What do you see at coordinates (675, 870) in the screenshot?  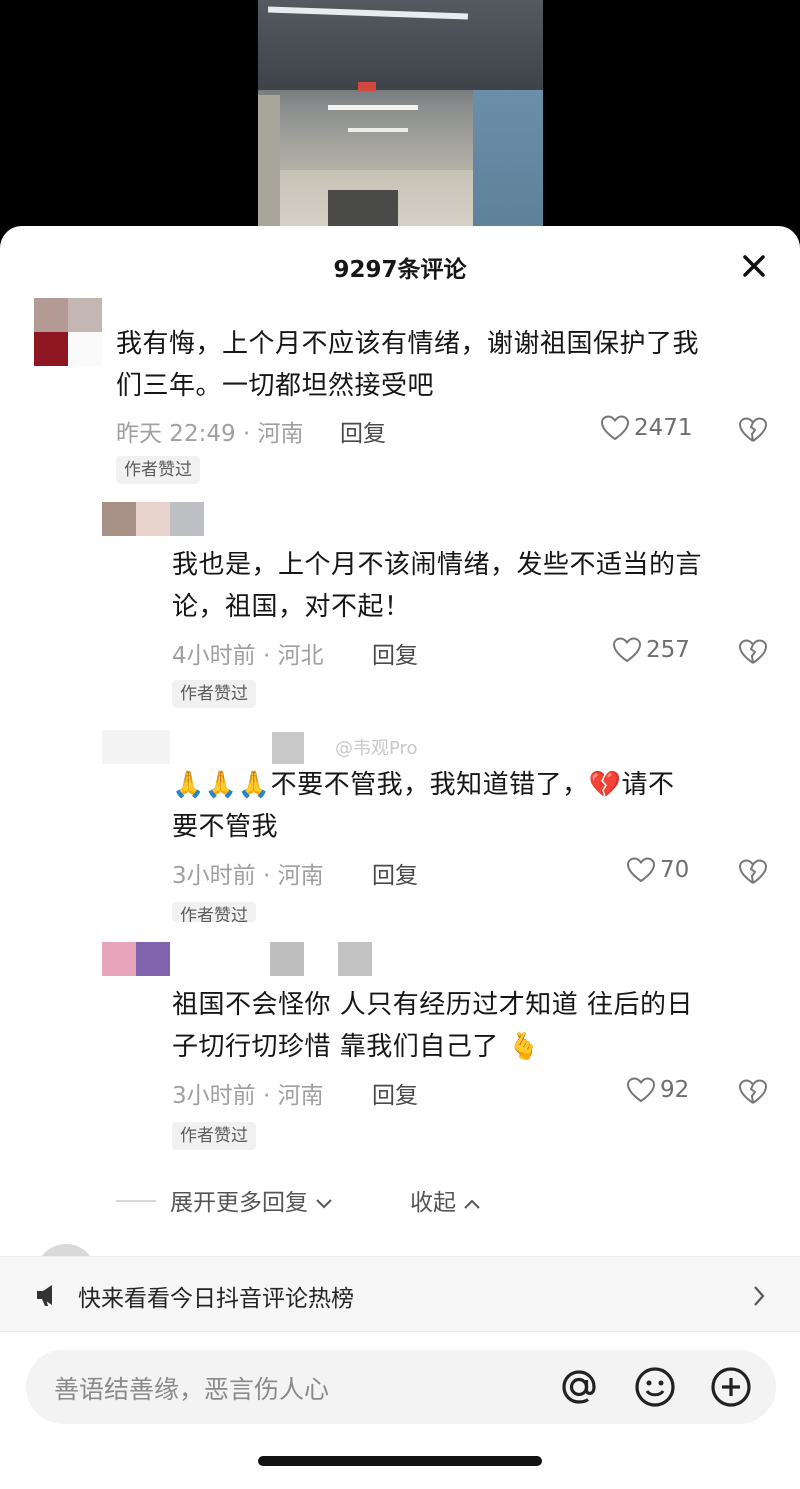 I see `like-count: 70` at bounding box center [675, 870].